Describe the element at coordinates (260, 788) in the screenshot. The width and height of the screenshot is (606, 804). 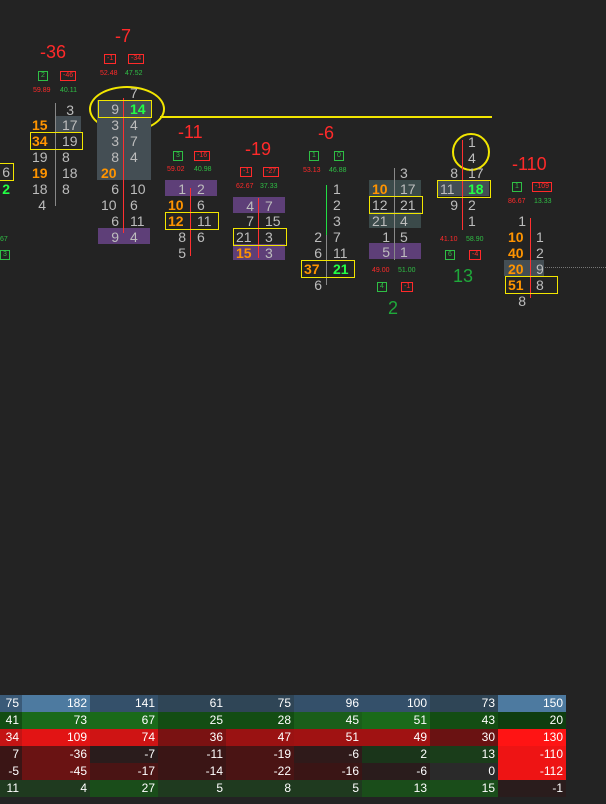
I see `stats-cell: 8` at that location.